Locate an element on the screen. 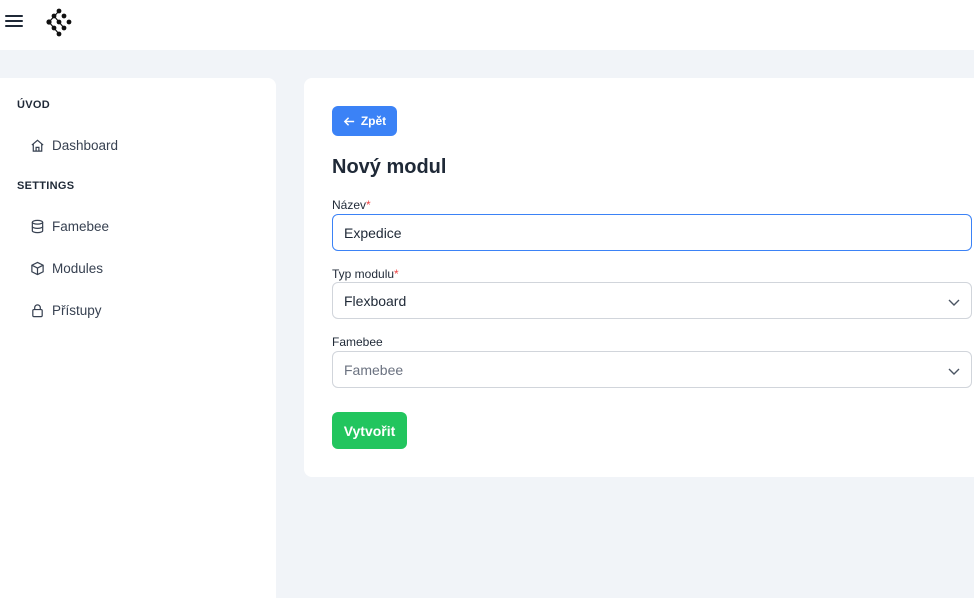 This screenshot has height=598, width=974. lock-icon is located at coordinates (37, 310).